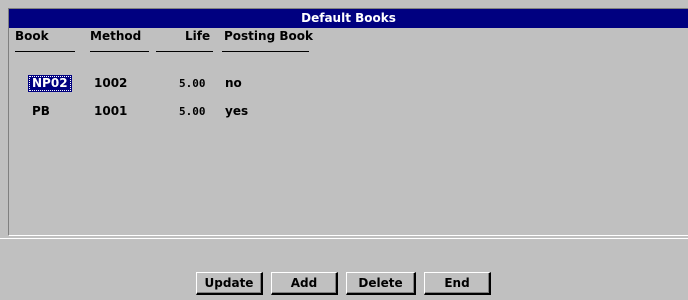  What do you see at coordinates (381, 283) in the screenshot?
I see `delete-button: Delete` at bounding box center [381, 283].